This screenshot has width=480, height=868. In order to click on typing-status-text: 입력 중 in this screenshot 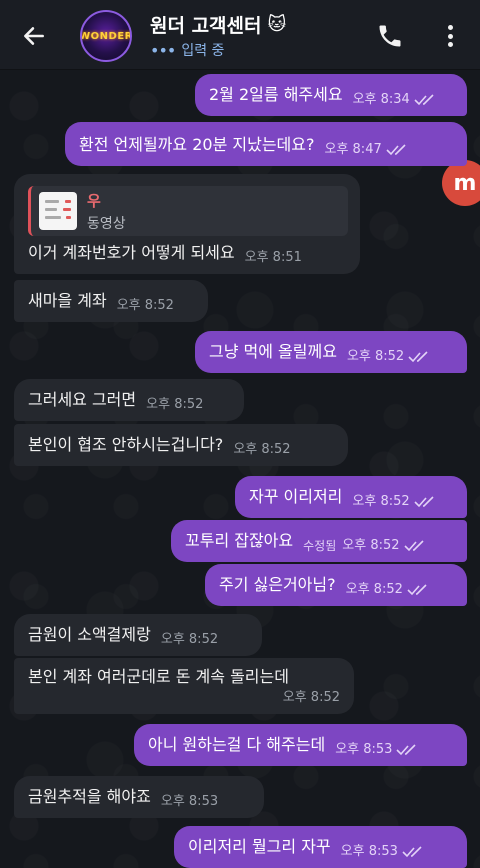, I will do `click(203, 51)`.